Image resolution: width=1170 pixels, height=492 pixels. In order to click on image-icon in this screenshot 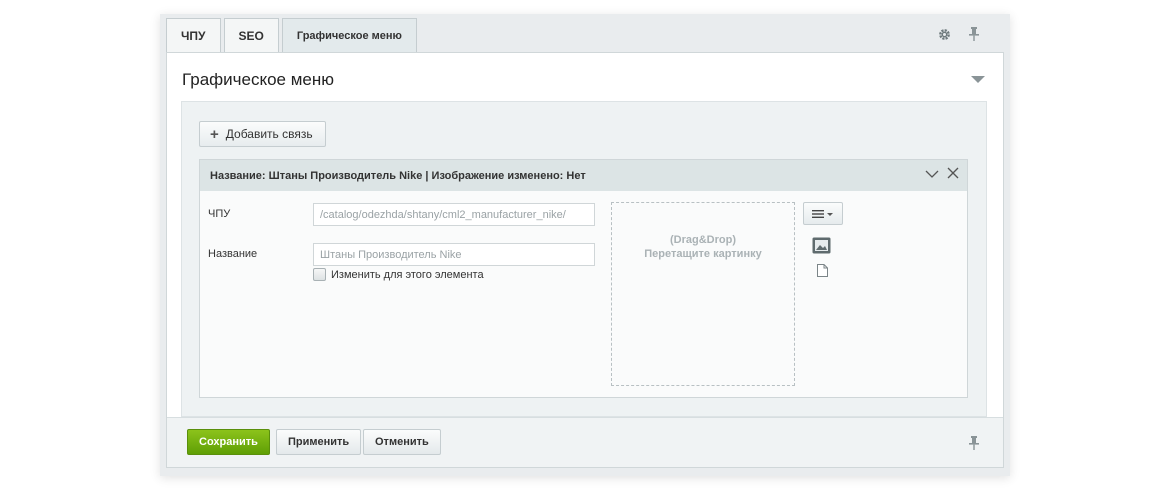, I will do `click(821, 245)`.